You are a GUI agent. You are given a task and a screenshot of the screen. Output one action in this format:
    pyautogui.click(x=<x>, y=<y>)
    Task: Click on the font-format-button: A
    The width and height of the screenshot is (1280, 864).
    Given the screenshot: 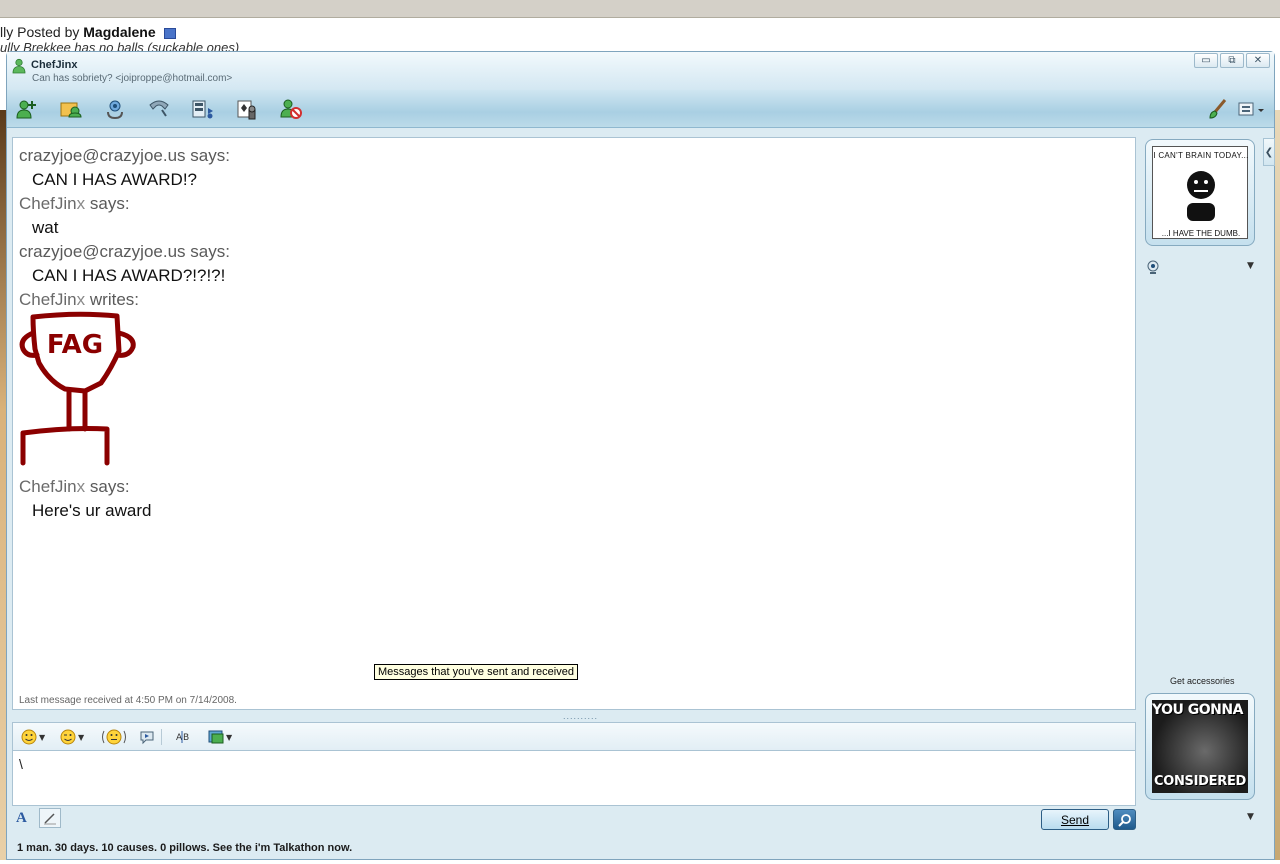 What is the action you would take?
    pyautogui.click(x=21, y=818)
    